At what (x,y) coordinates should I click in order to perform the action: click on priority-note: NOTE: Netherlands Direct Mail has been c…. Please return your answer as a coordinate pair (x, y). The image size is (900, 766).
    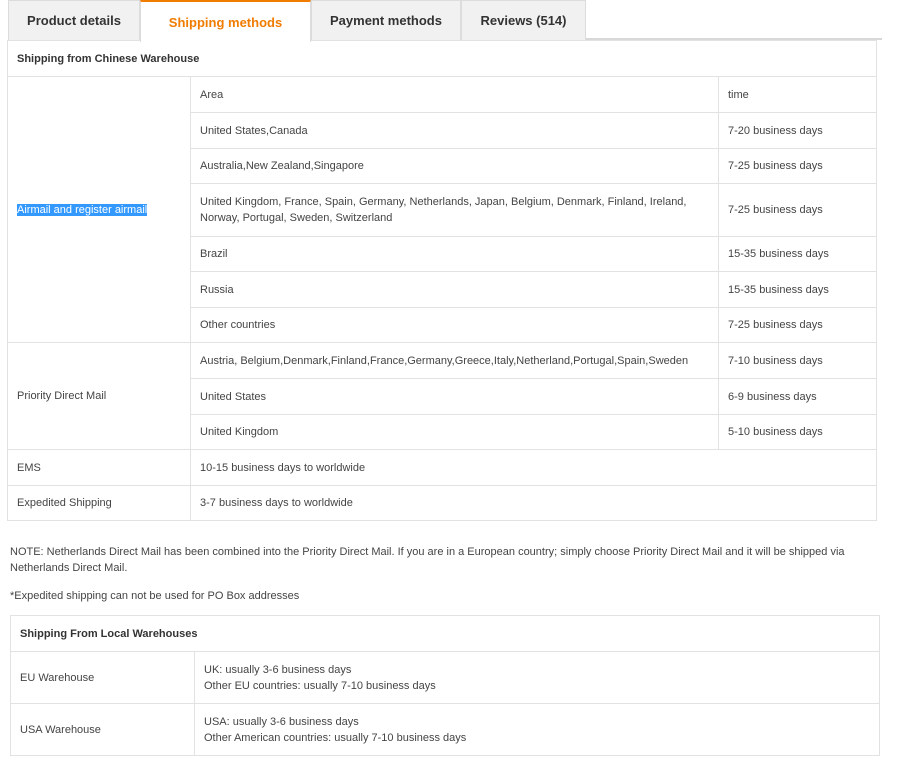
    Looking at the image, I should click on (427, 560).